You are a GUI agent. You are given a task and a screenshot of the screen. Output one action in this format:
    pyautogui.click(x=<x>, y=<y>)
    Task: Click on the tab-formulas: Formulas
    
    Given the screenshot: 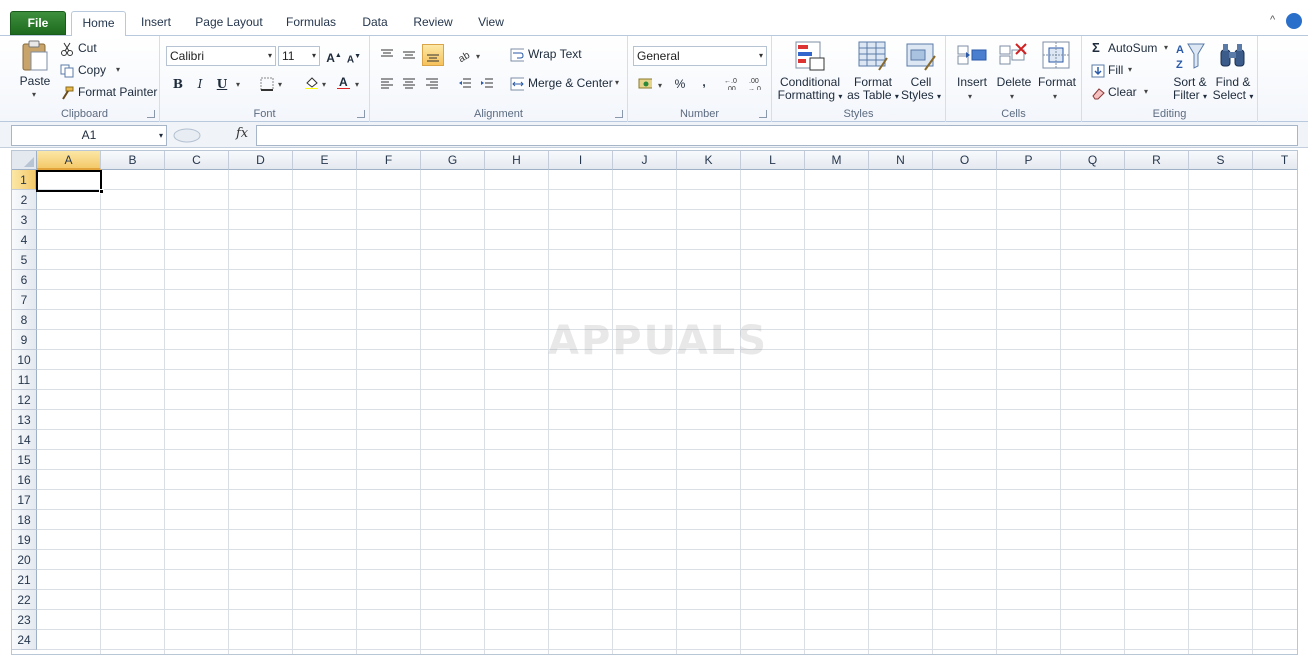 What is the action you would take?
    pyautogui.click(x=311, y=23)
    